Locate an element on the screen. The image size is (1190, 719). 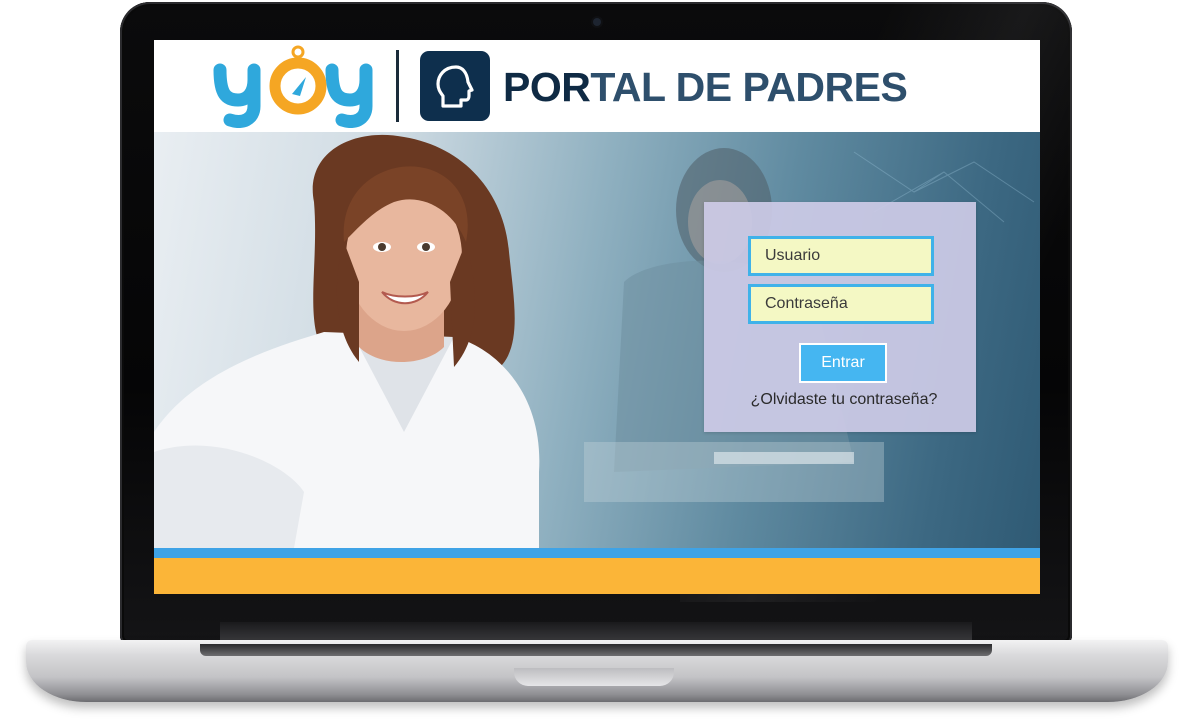
footer-stripe-orange is located at coordinates (597, 576).